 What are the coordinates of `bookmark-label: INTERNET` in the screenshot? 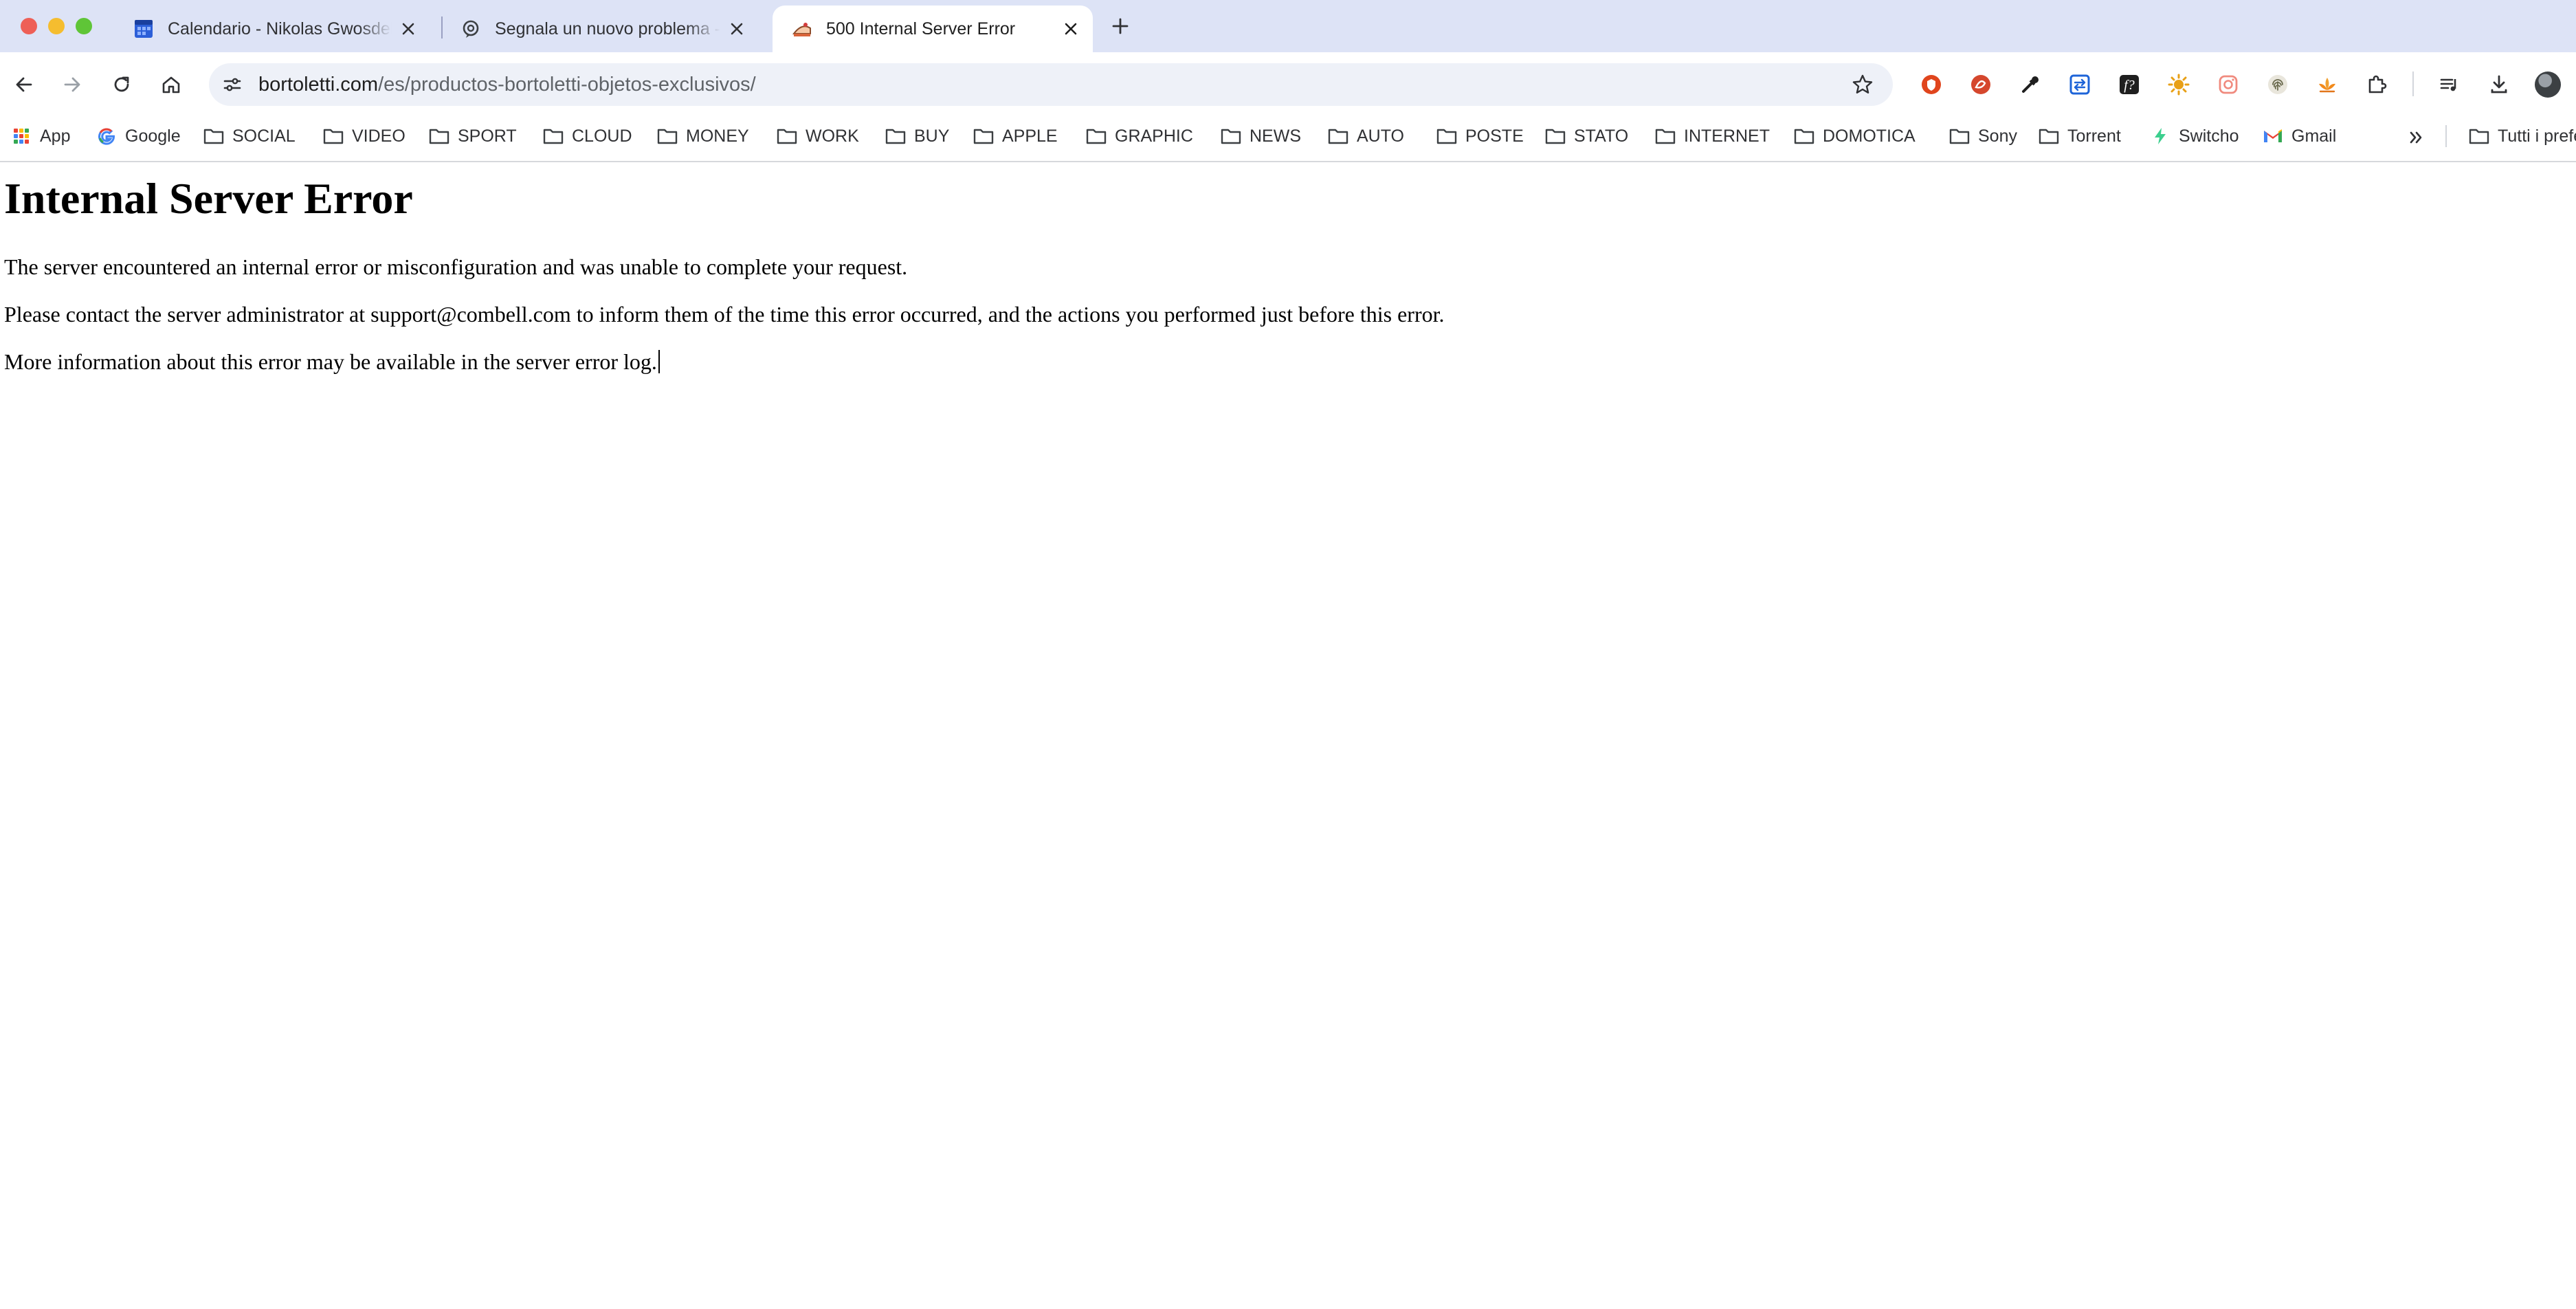 It's located at (1727, 136).